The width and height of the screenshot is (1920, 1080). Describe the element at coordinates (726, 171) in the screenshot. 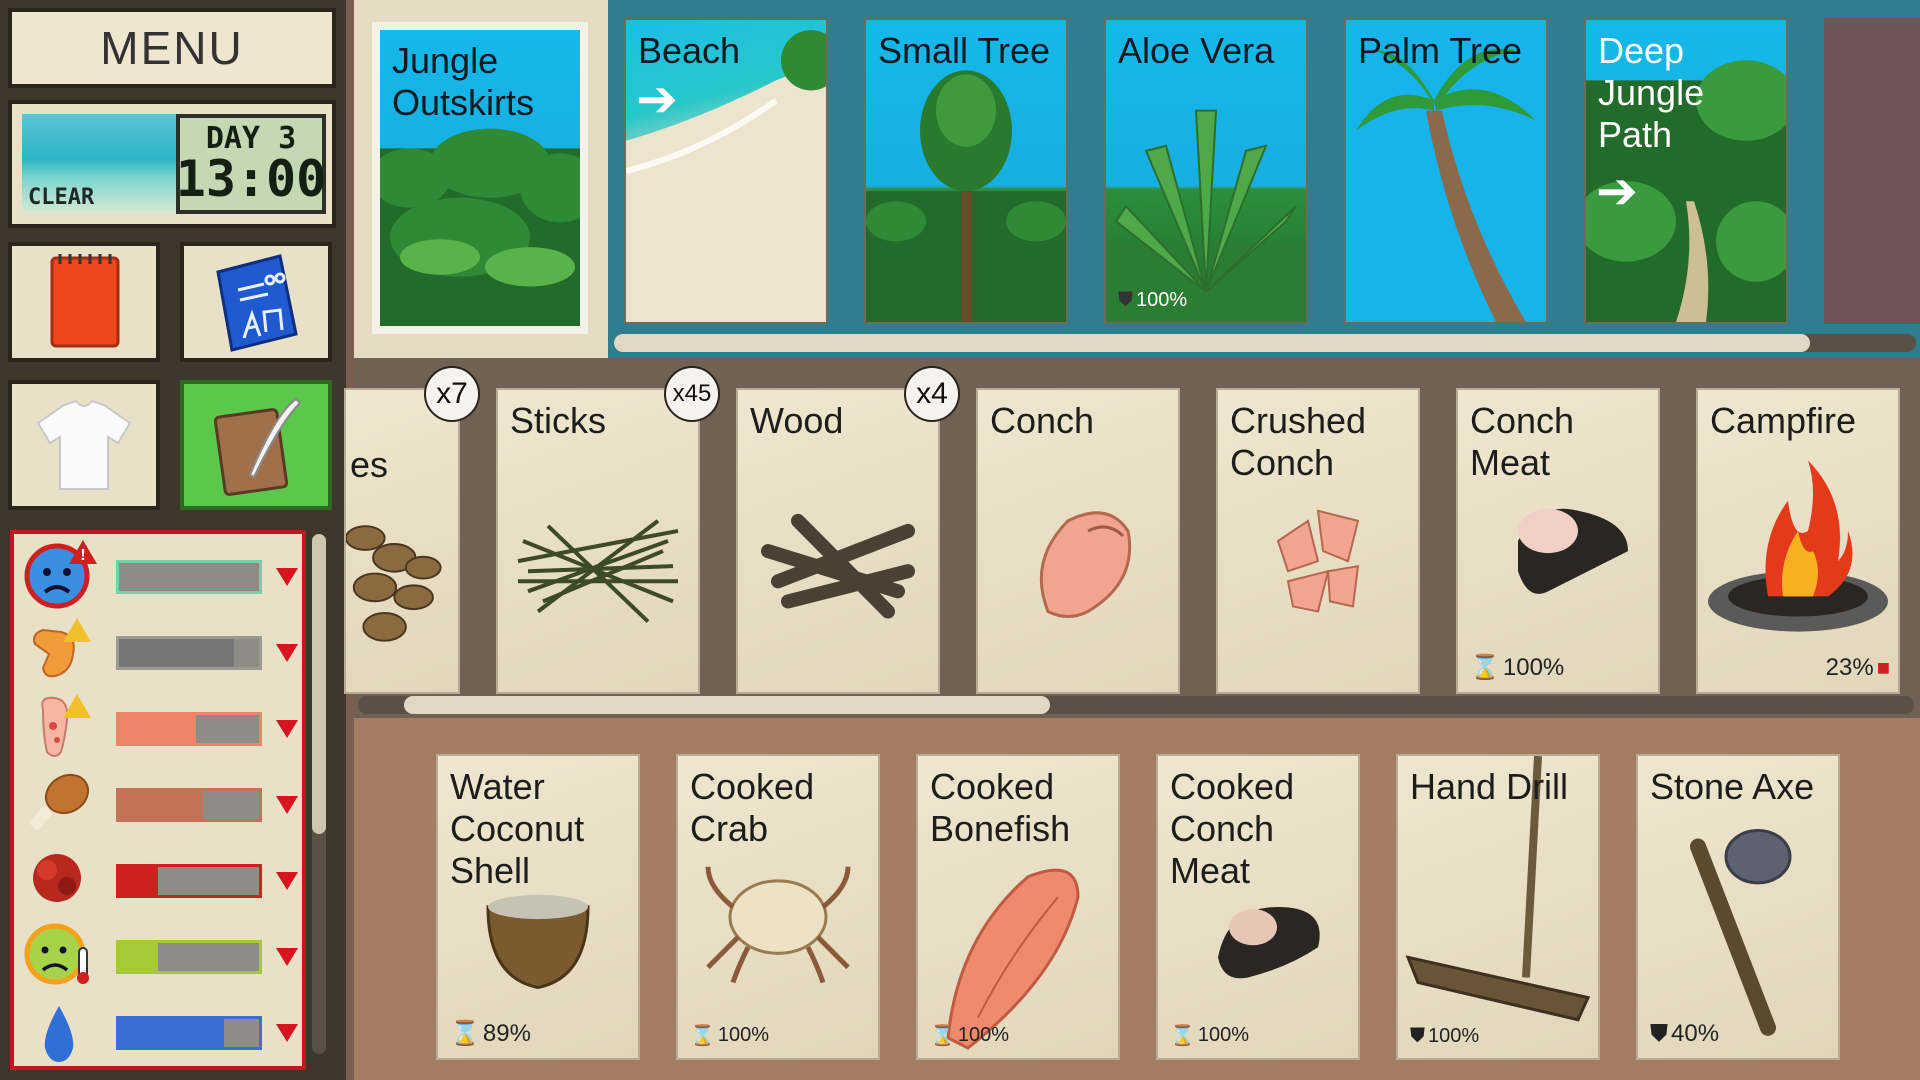

I see `location-card-beach: Beach ➔` at that location.